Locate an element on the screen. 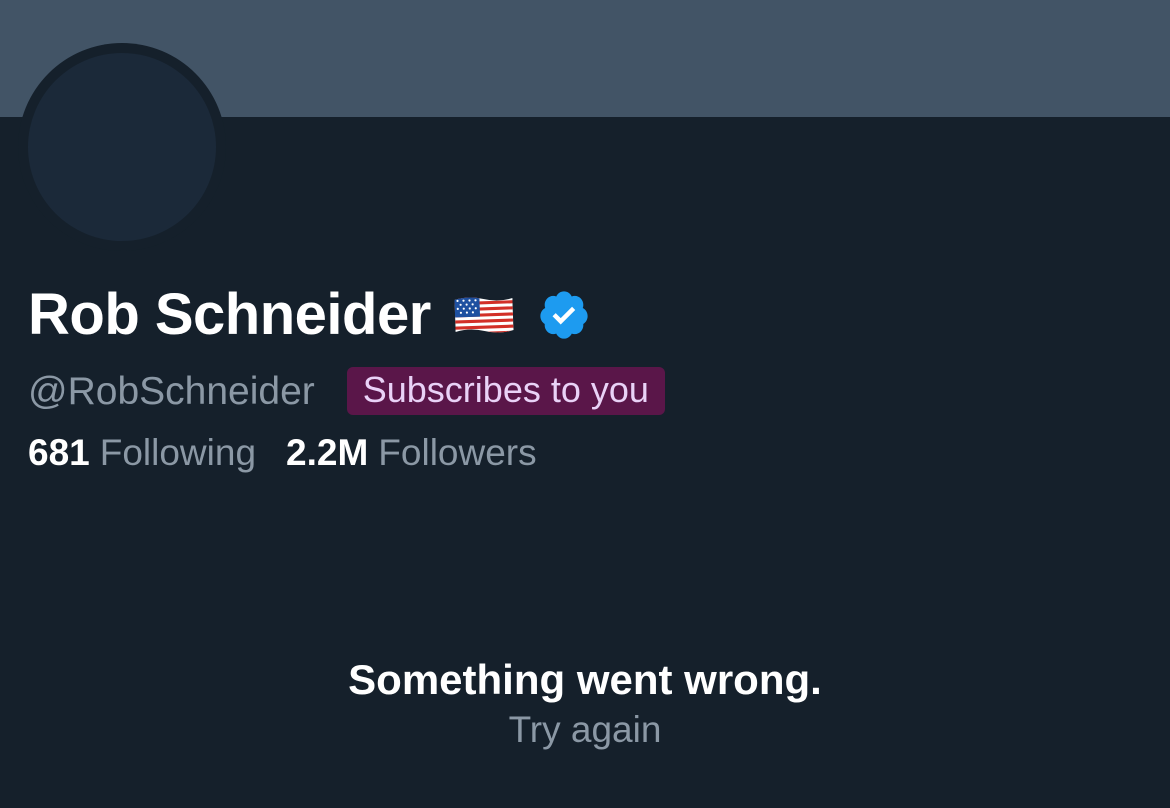 This screenshot has width=1170, height=808. verified-badge-icon is located at coordinates (564, 315).